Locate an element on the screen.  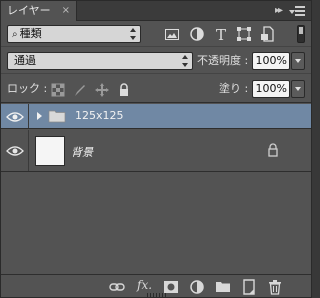
expand-triangle-icon is located at coordinates (39, 116).